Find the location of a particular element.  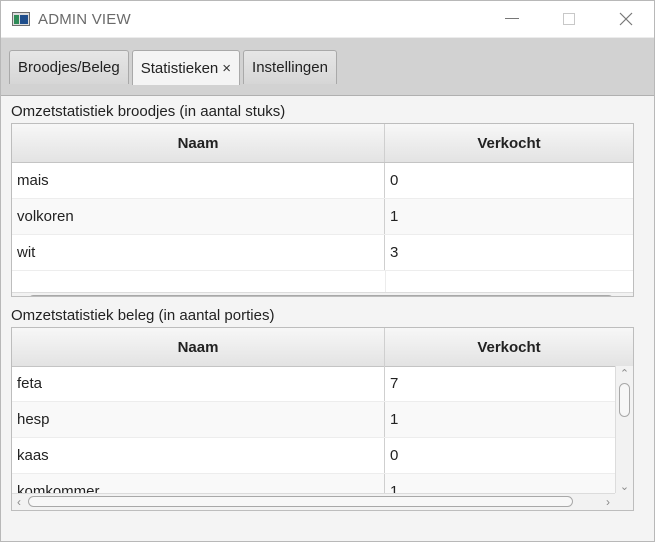

cell-naam: mais is located at coordinates (198, 180).